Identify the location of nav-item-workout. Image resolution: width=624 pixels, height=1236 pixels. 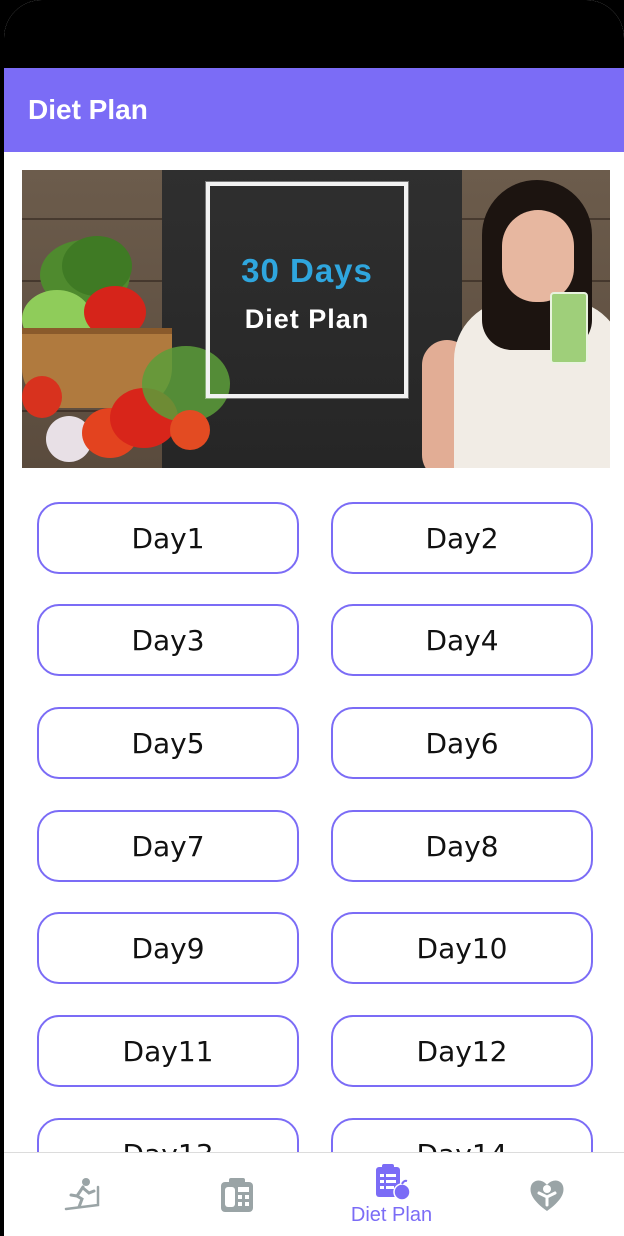
(81, 1194).